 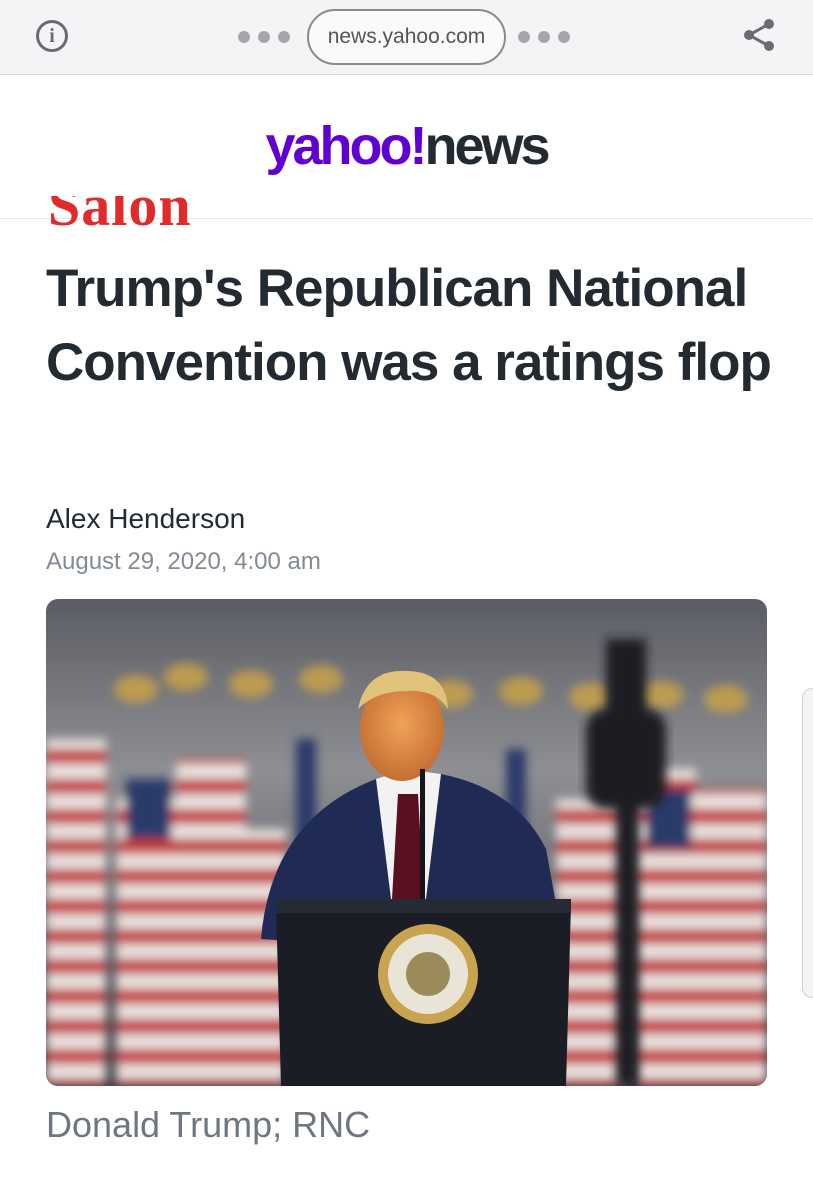 I want to click on article-author: Alex Henderson, so click(x=145, y=519).